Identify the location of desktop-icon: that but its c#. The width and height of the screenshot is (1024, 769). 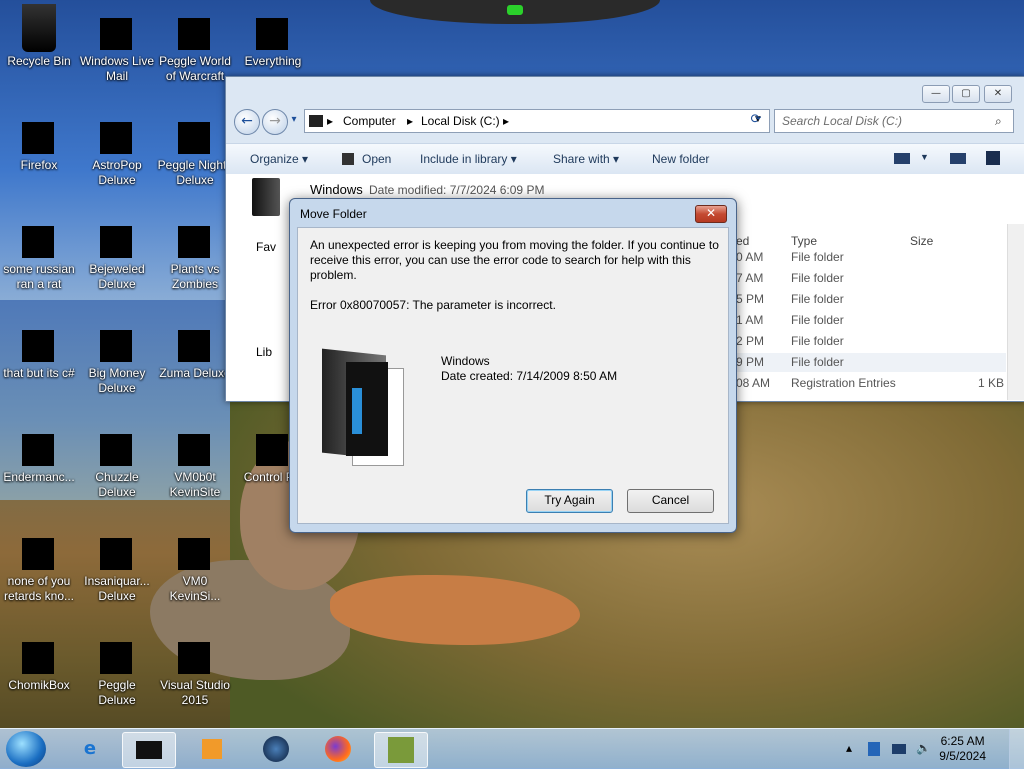
(39, 348).